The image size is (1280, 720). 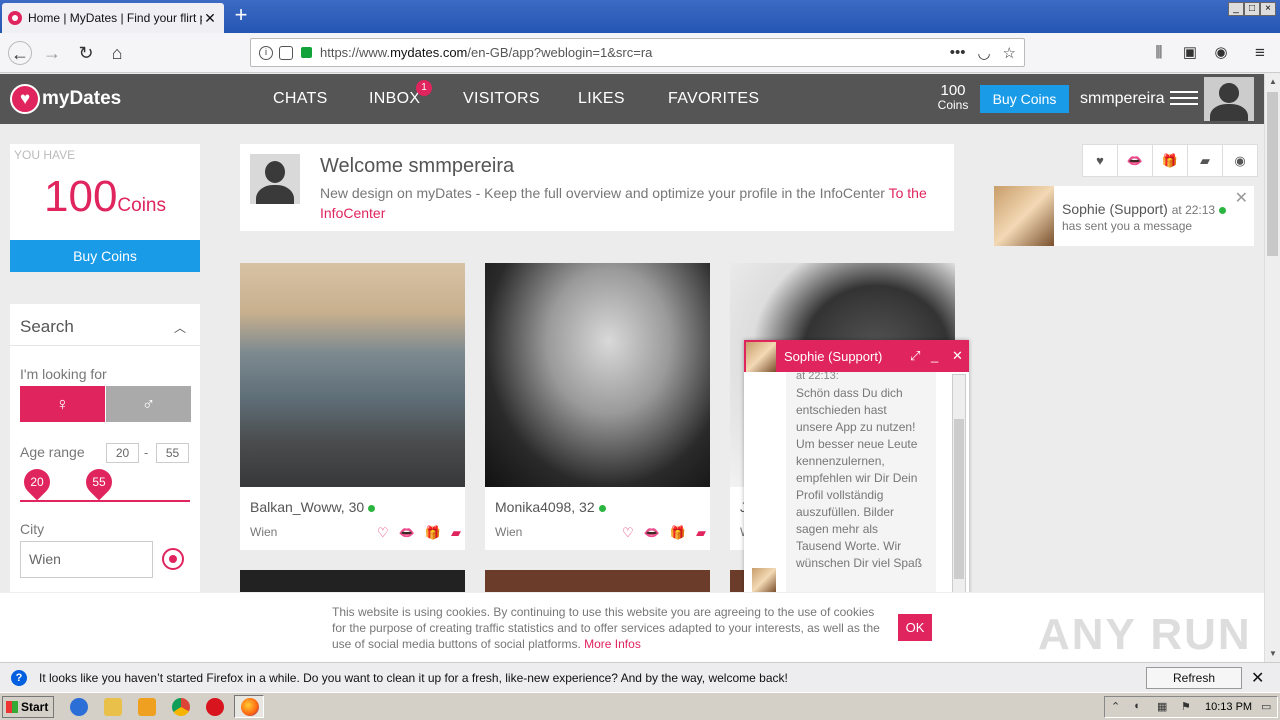 I want to click on chat-scrollbar, so click(x=959, y=486).